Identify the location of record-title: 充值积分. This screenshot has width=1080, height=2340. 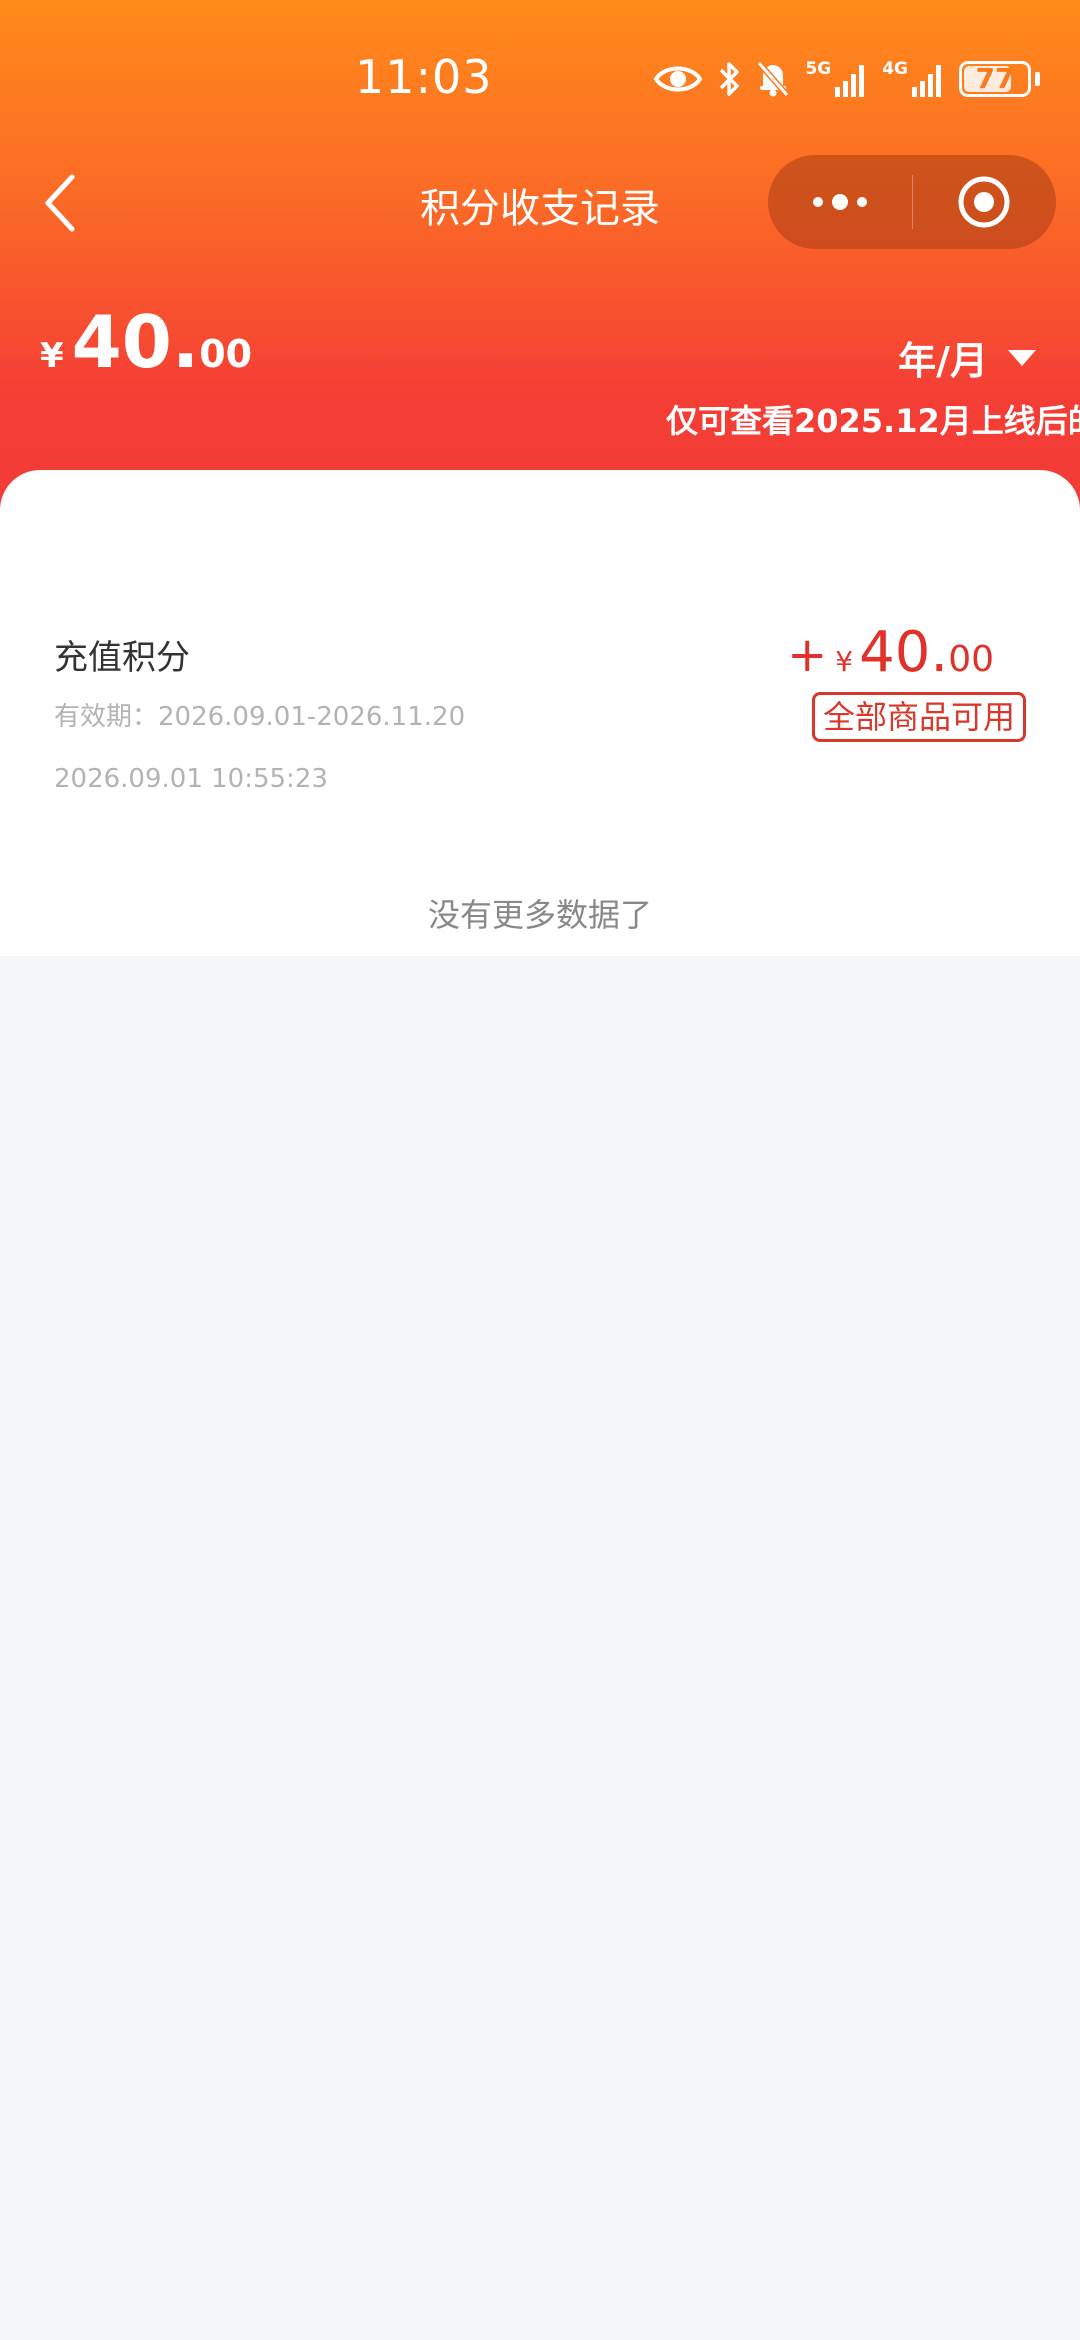
(122, 658).